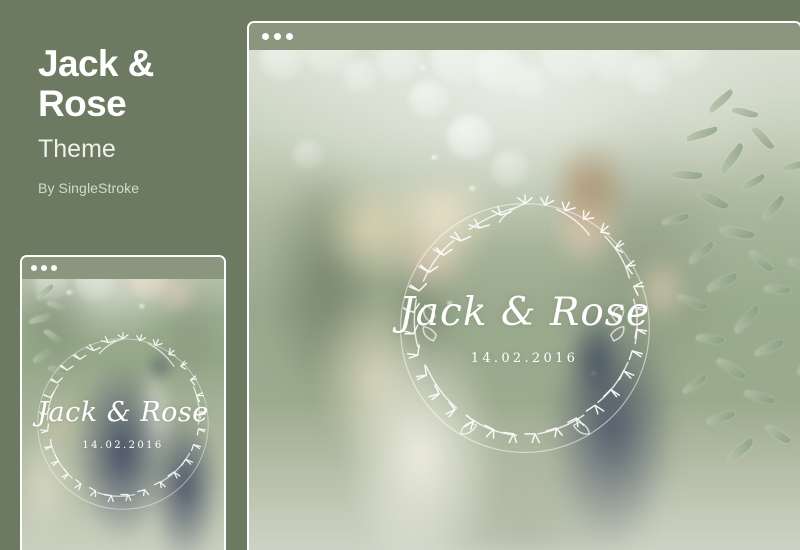 The height and width of the screenshot is (550, 800). I want to click on theme-subtitle: Theme, so click(77, 149).